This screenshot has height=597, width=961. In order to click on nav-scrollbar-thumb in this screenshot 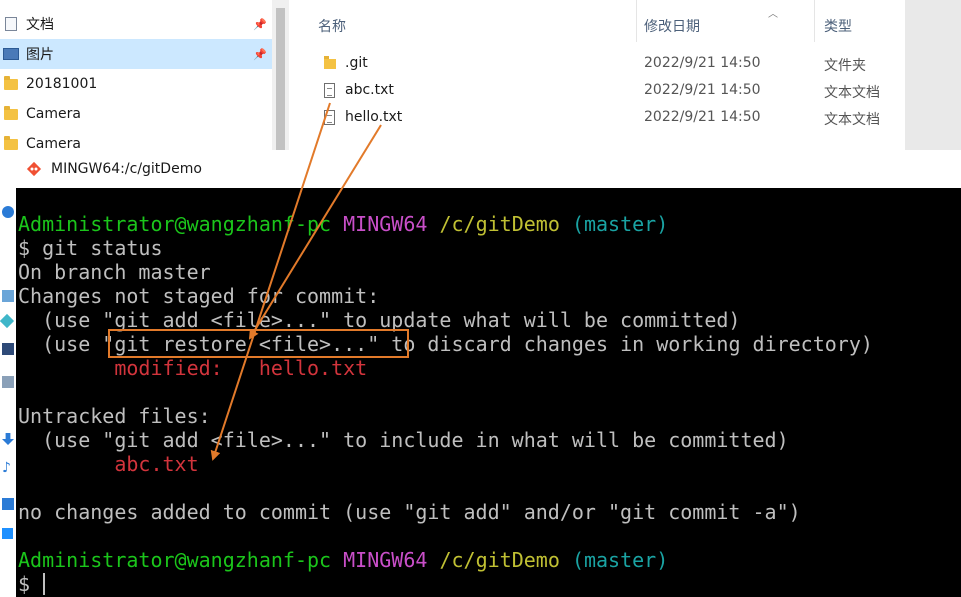, I will do `click(280, 82)`.